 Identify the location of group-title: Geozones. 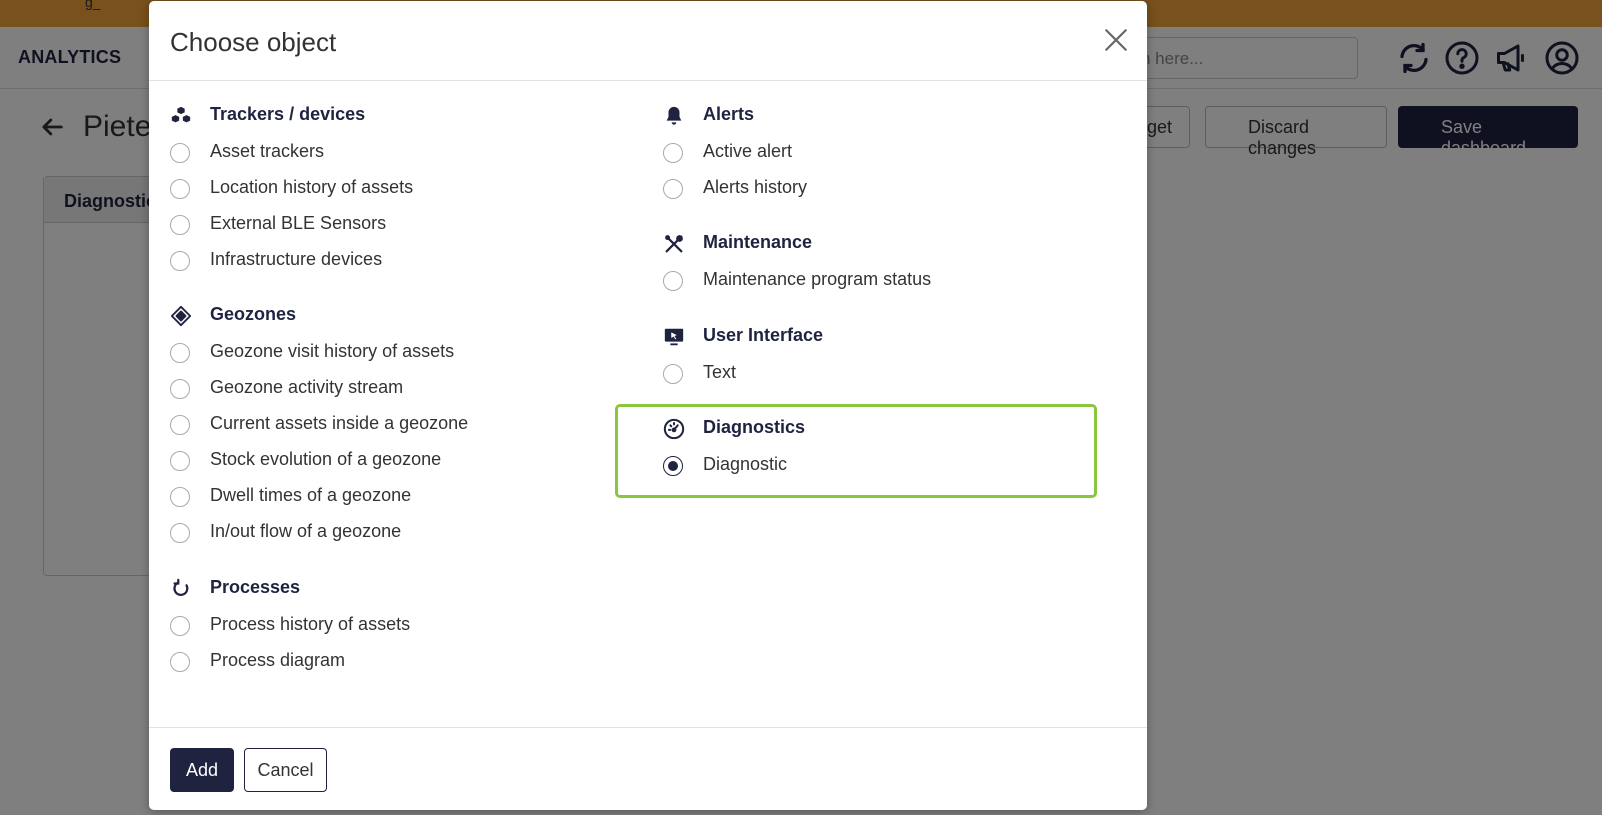
(253, 314).